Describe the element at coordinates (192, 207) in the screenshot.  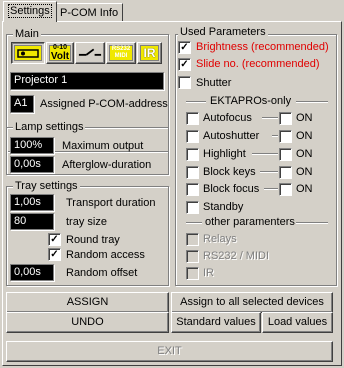
I see `standby-checkbox` at that location.